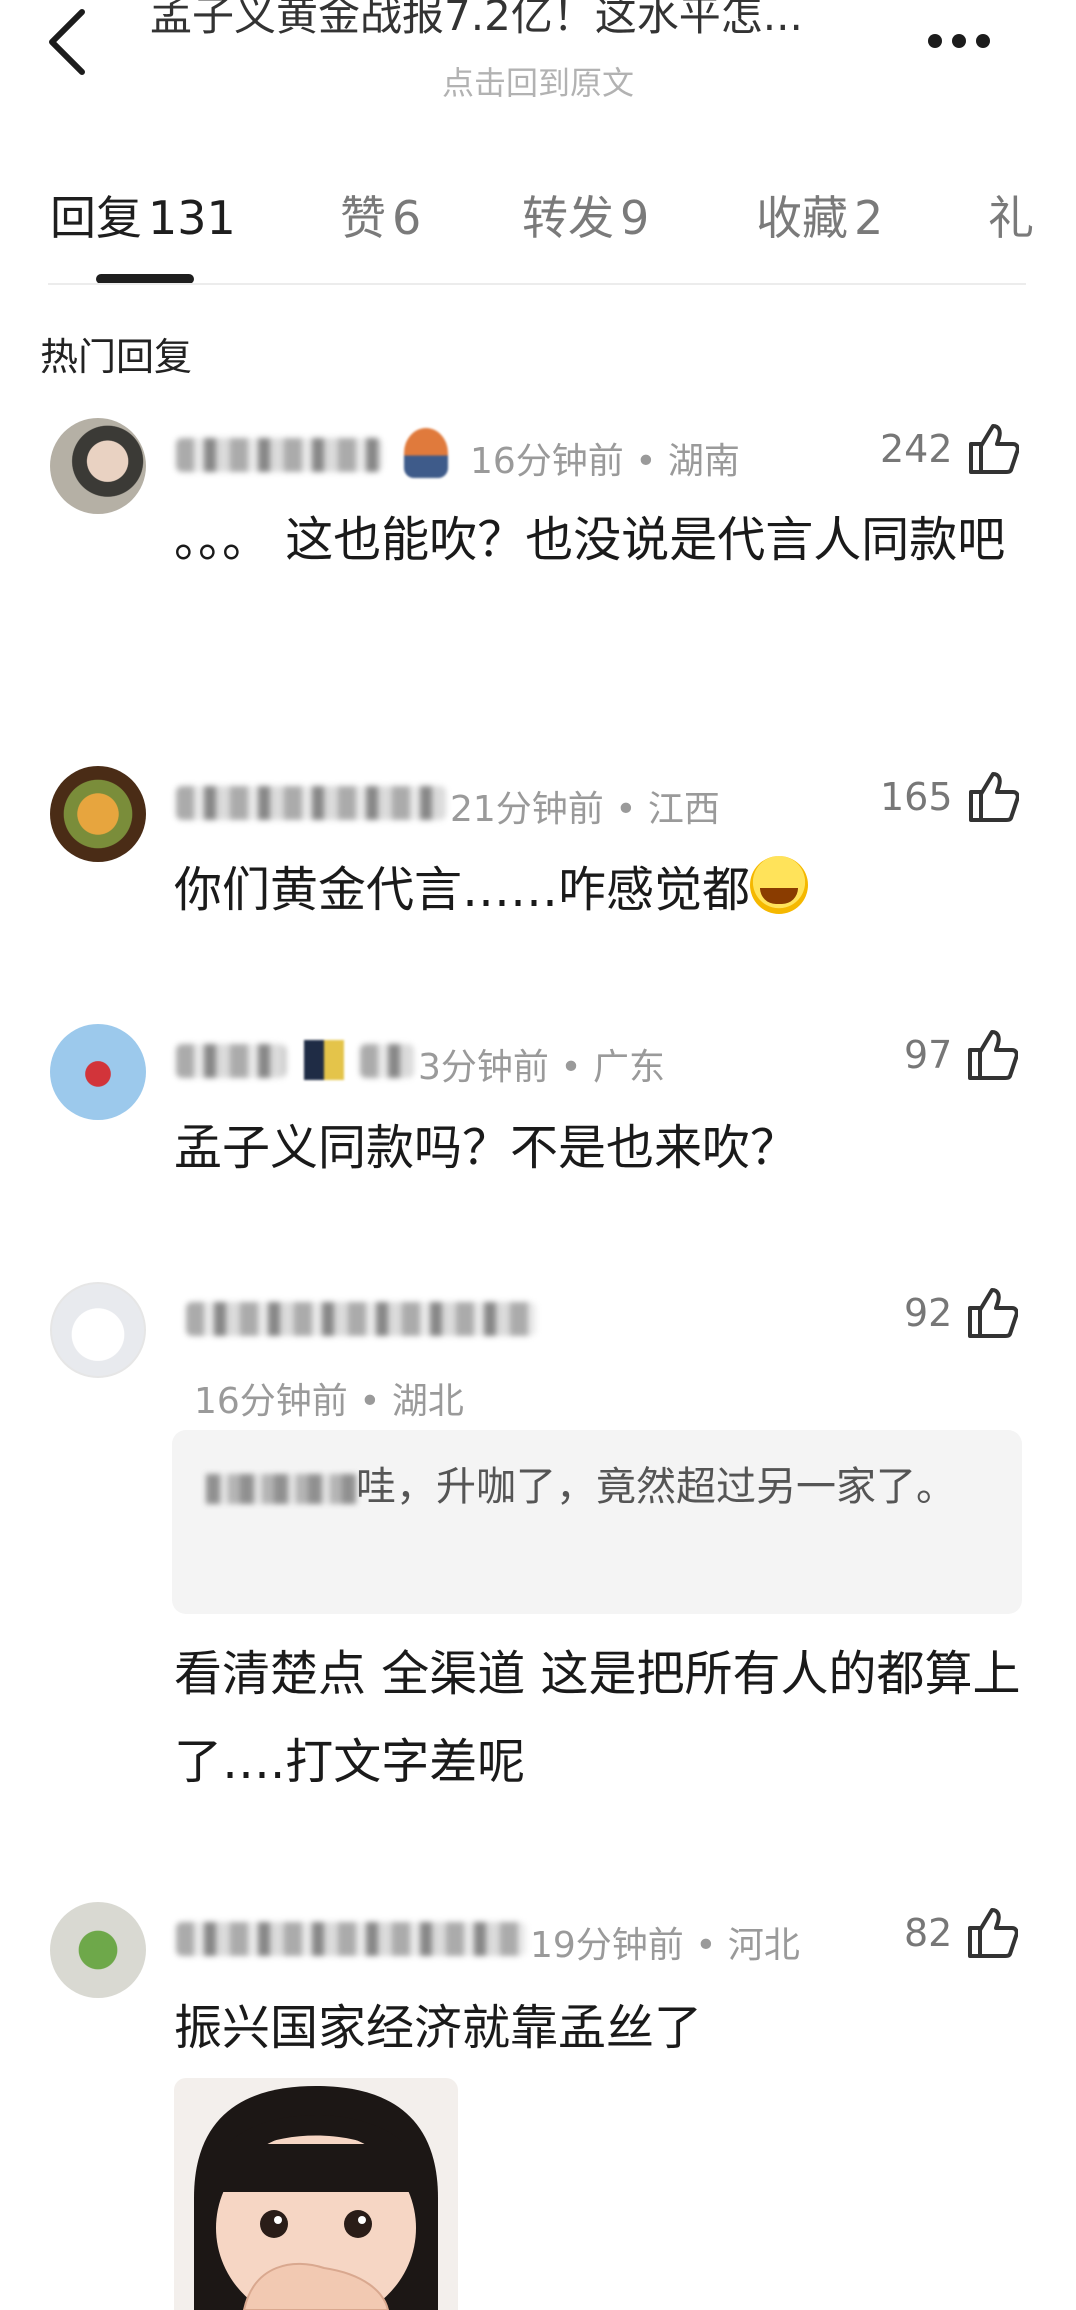 This screenshot has height=2310, width=1076. Describe the element at coordinates (802, 218) in the screenshot. I see `tab-label: 收藏` at that location.